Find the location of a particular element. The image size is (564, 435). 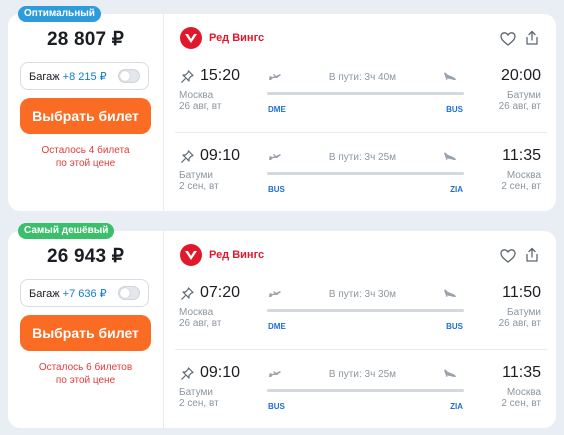

baggage-price: +7 636 ₽ is located at coordinates (84, 294).